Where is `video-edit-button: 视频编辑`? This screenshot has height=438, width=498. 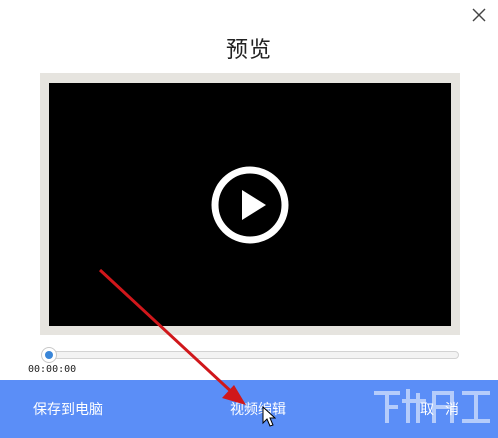 video-edit-button: 视频编辑 is located at coordinates (258, 409).